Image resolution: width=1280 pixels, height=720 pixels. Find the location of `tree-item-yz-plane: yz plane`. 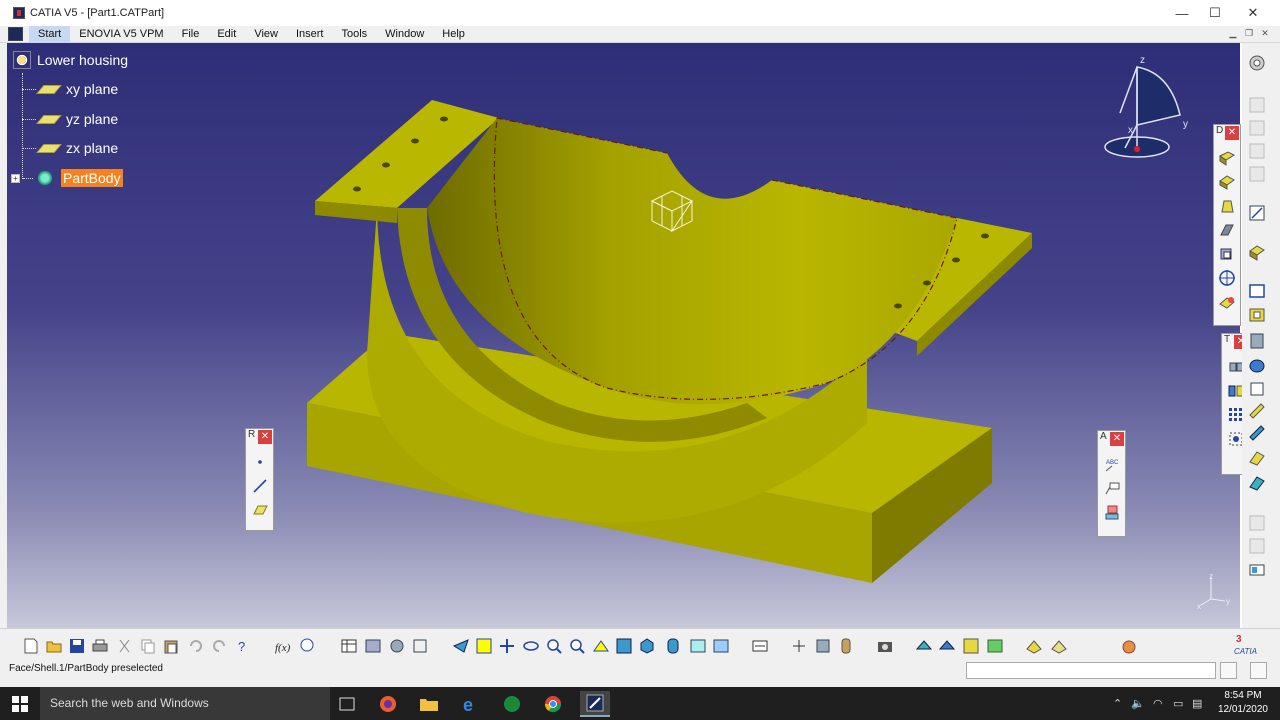

tree-item-yz-plane: yz plane is located at coordinates (70, 119).